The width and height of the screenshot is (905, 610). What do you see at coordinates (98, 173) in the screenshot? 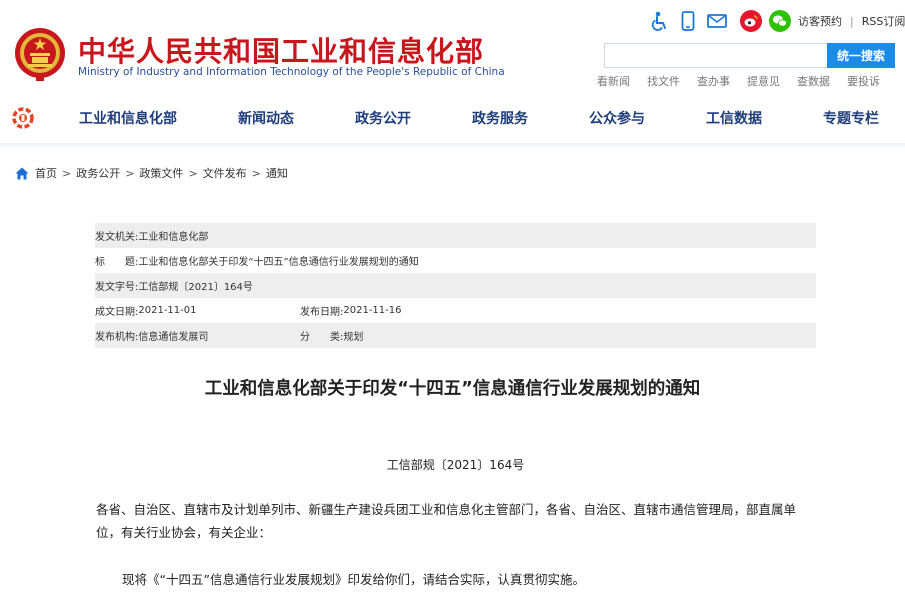
I see `breadcrumb-gov-affairs: 政务公开` at bounding box center [98, 173].